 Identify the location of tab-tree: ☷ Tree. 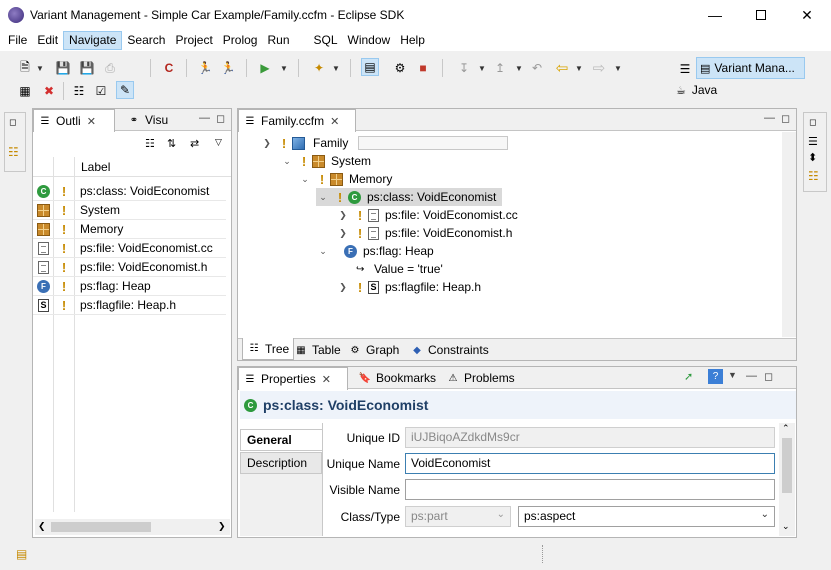
(268, 349).